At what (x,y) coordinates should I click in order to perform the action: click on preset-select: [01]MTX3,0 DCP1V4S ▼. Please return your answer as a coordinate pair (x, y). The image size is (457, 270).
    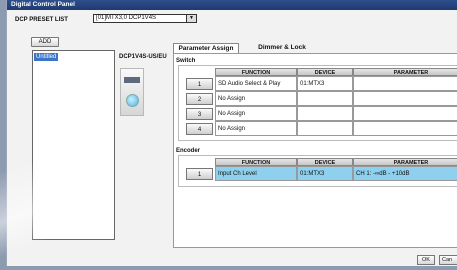
    Looking at the image, I should click on (145, 18).